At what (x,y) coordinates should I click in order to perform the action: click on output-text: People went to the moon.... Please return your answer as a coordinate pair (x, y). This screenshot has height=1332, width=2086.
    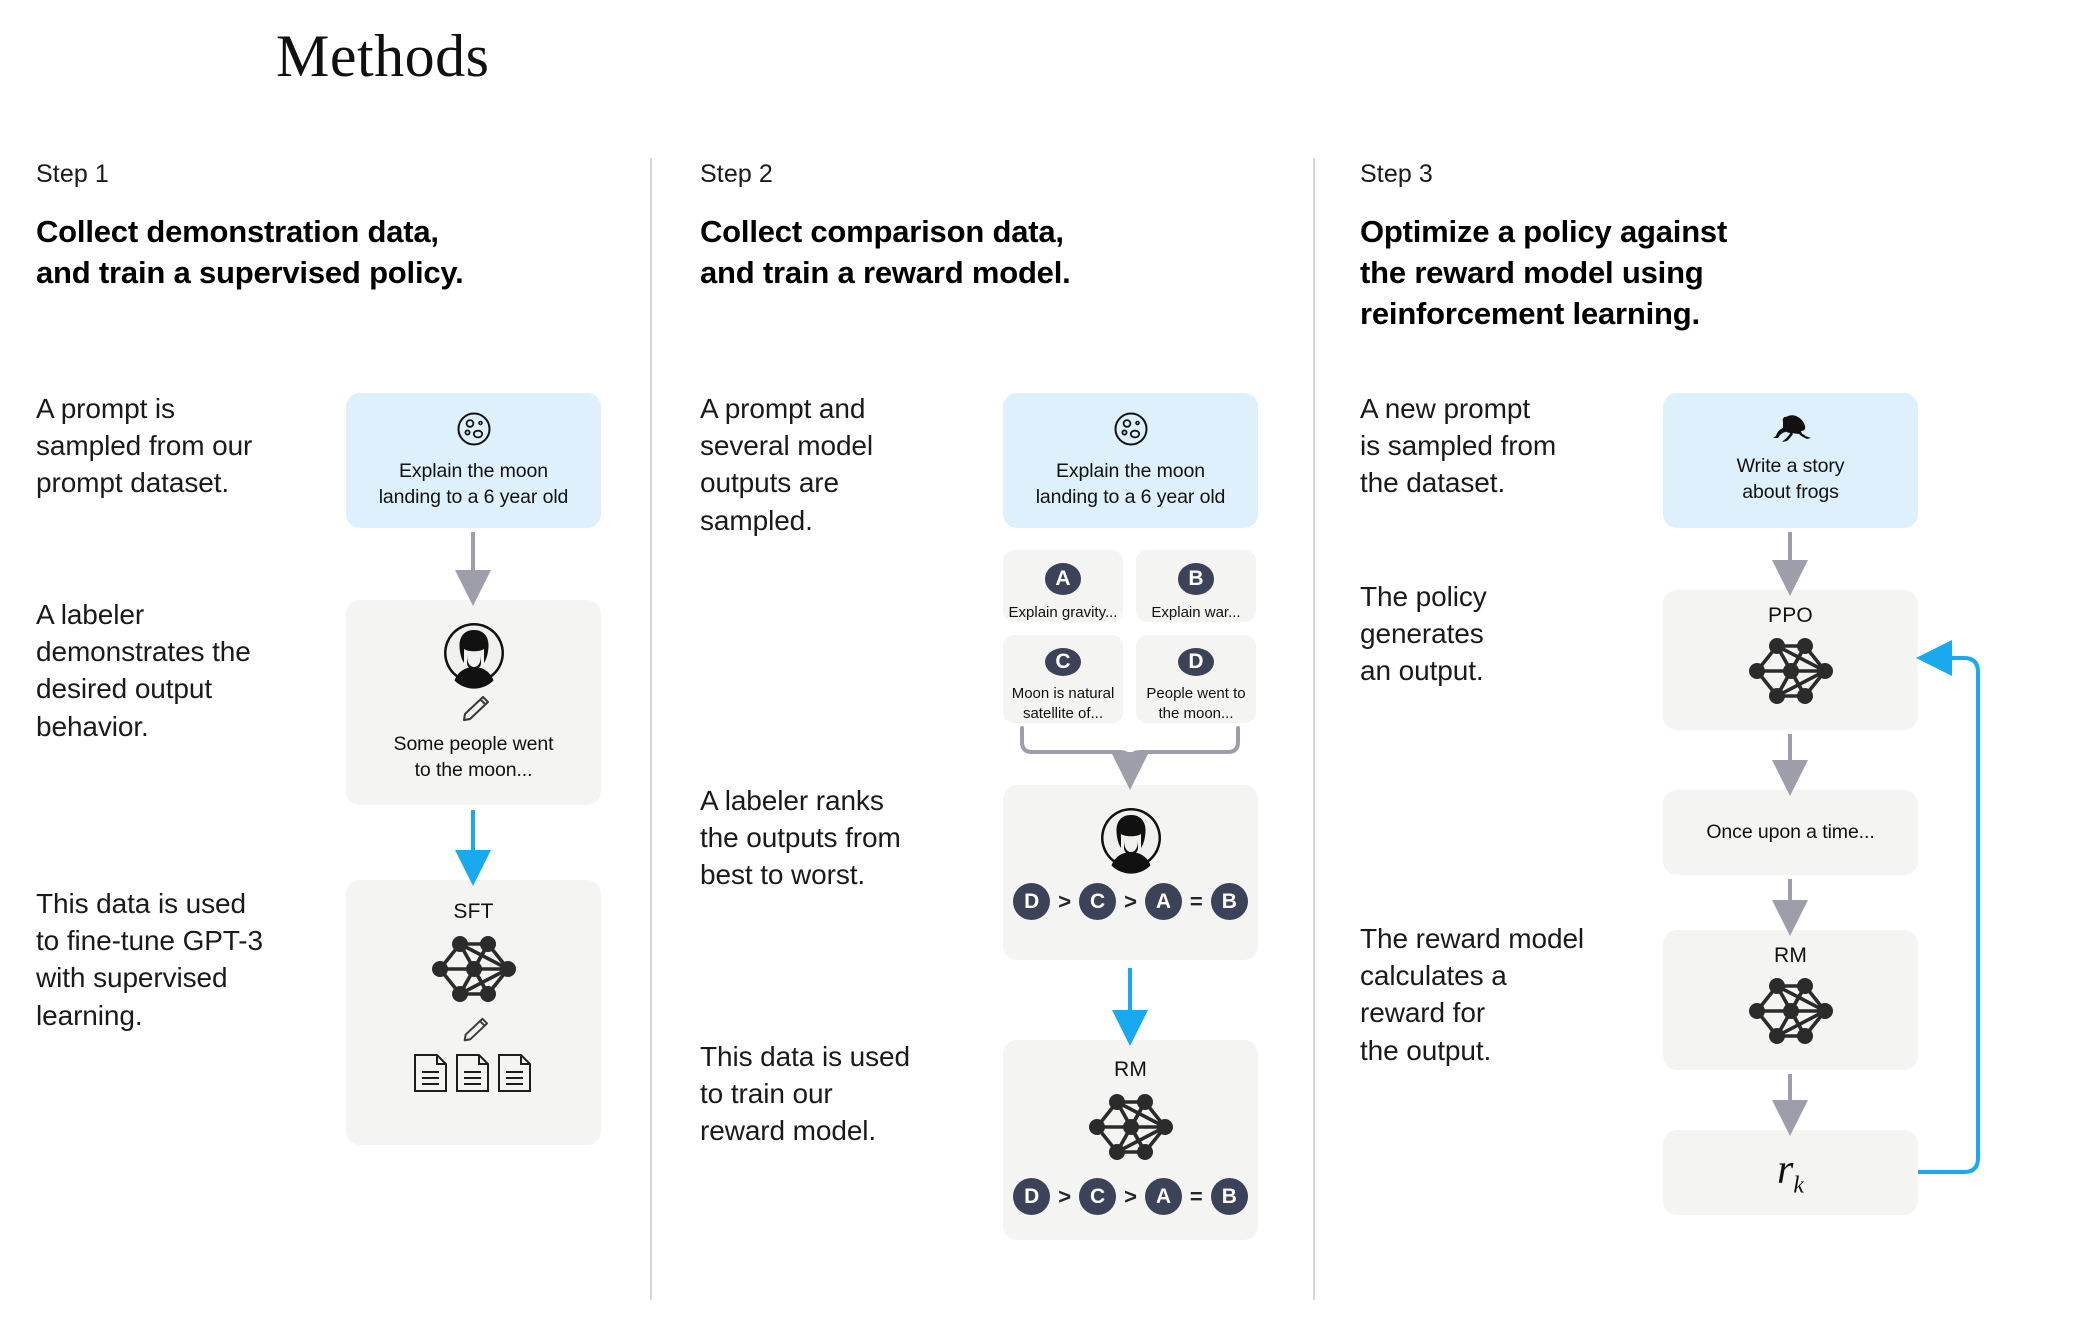
    Looking at the image, I should click on (1196, 703).